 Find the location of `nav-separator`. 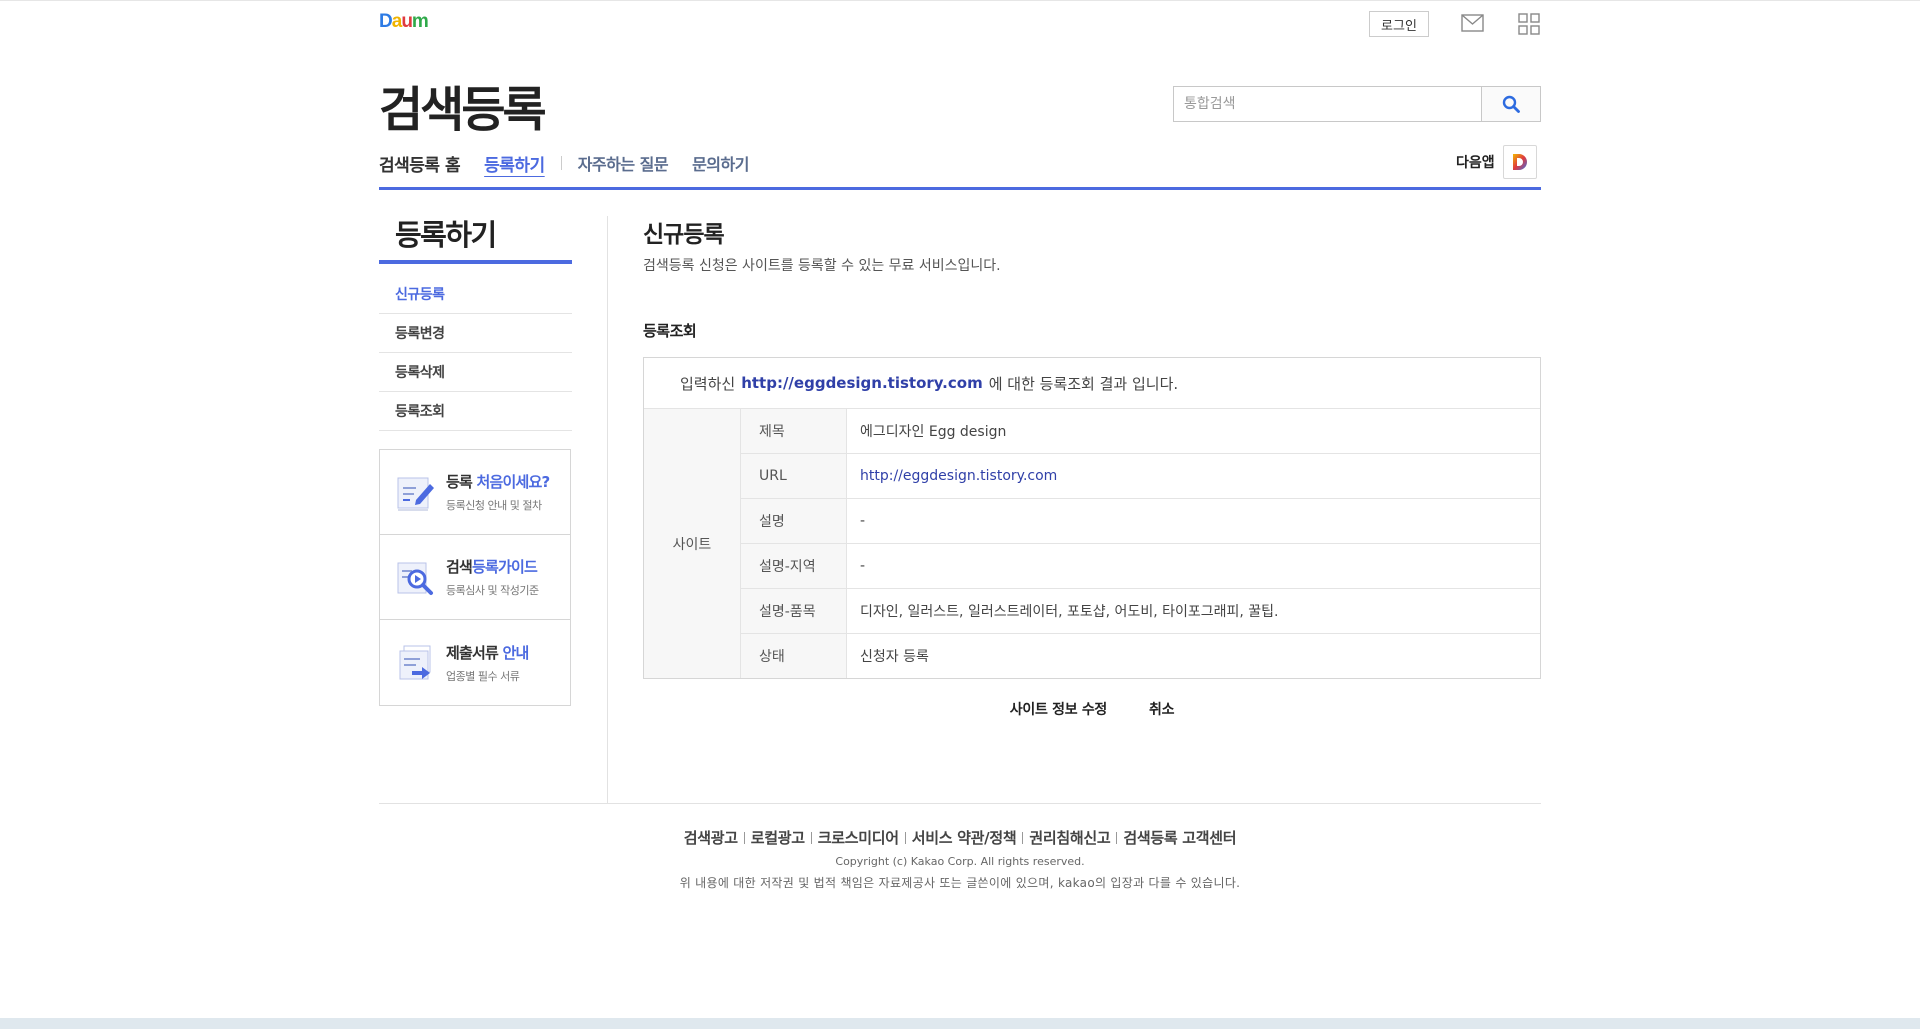

nav-separator is located at coordinates (561, 163).